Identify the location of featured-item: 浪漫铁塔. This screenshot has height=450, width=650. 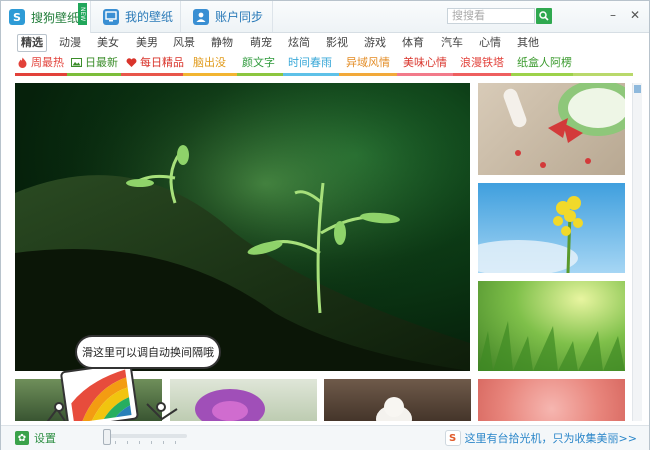
(482, 62).